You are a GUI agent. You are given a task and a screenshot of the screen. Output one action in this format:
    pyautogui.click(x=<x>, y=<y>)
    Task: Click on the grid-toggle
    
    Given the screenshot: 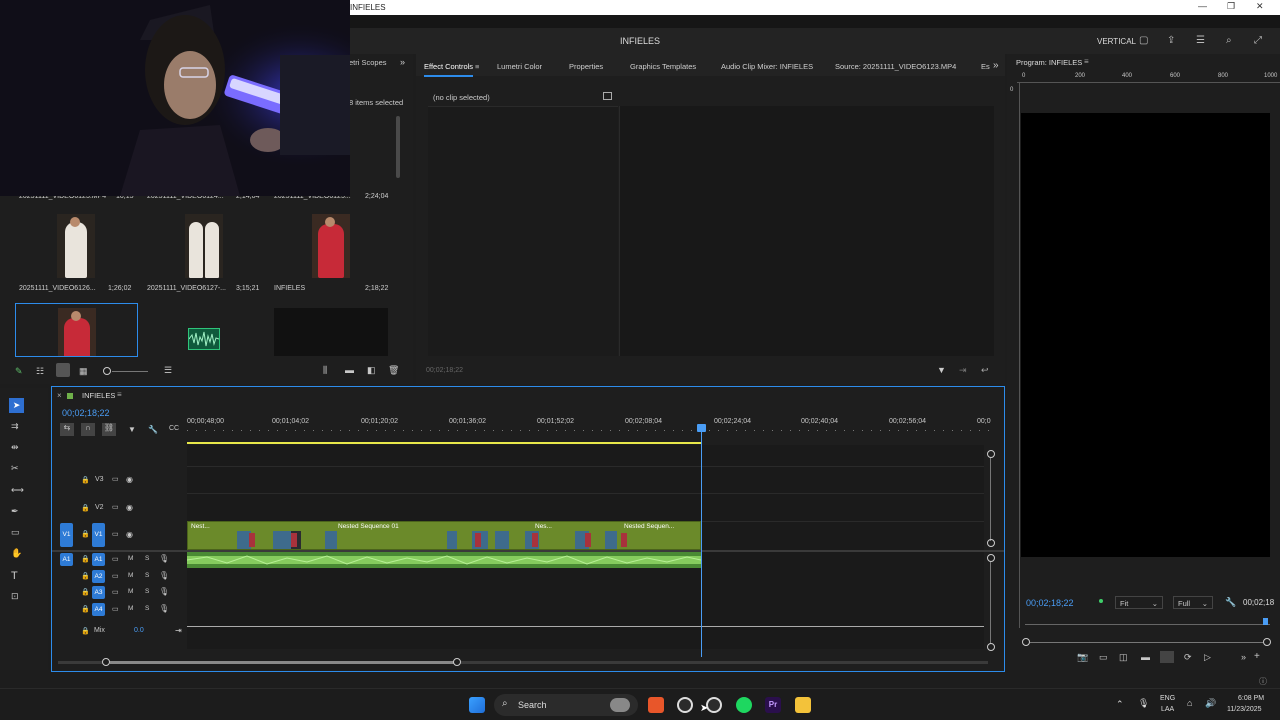 What is the action you would take?
    pyautogui.click(x=1167, y=657)
    